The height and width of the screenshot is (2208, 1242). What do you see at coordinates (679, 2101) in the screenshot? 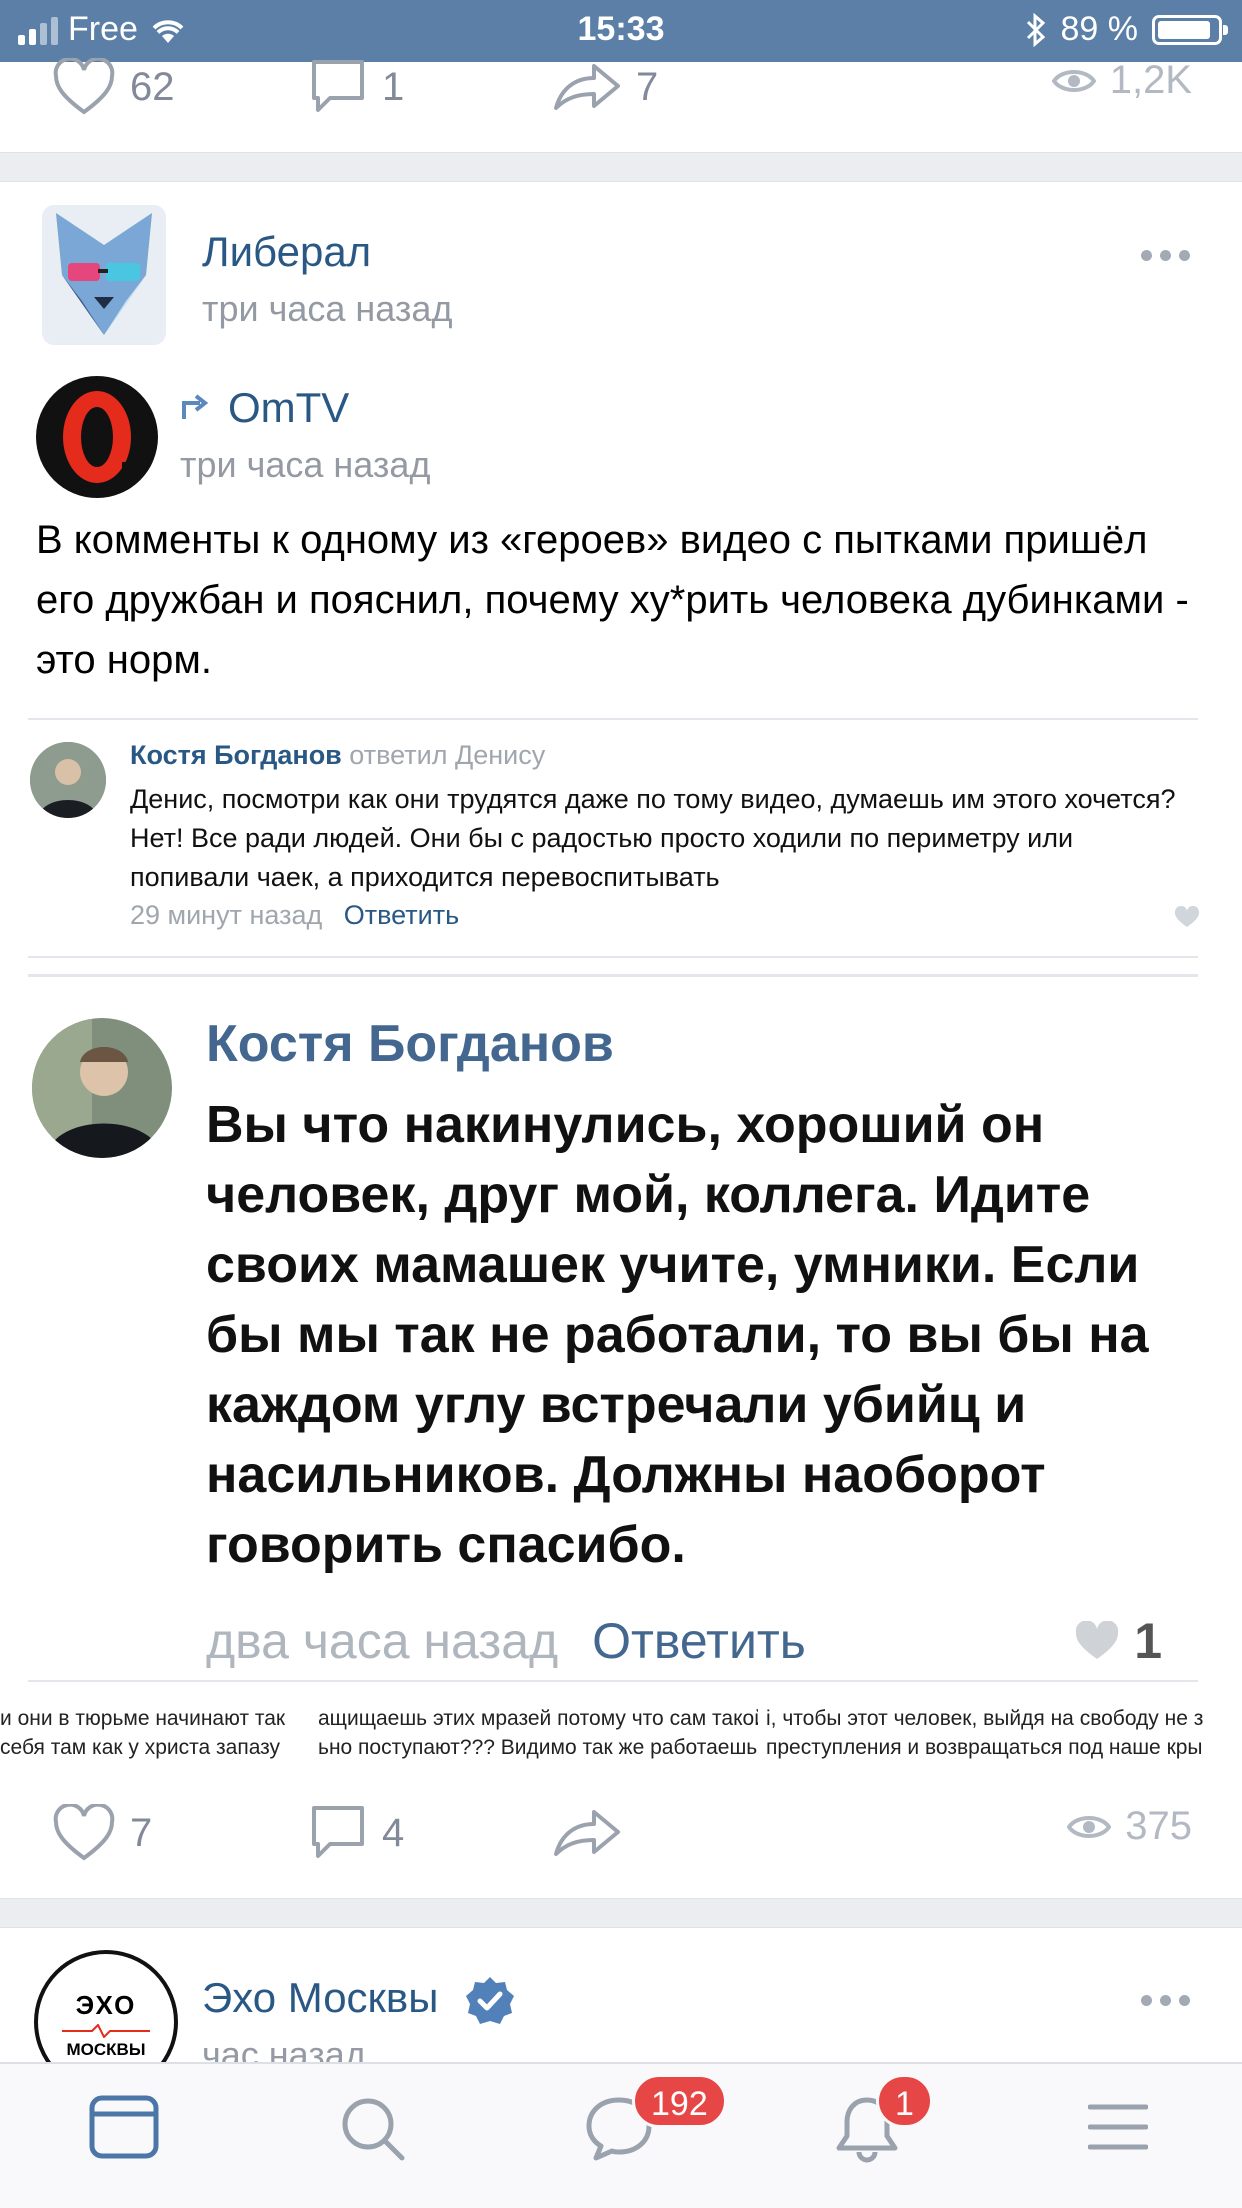
I see `messages-badge: 192` at bounding box center [679, 2101].